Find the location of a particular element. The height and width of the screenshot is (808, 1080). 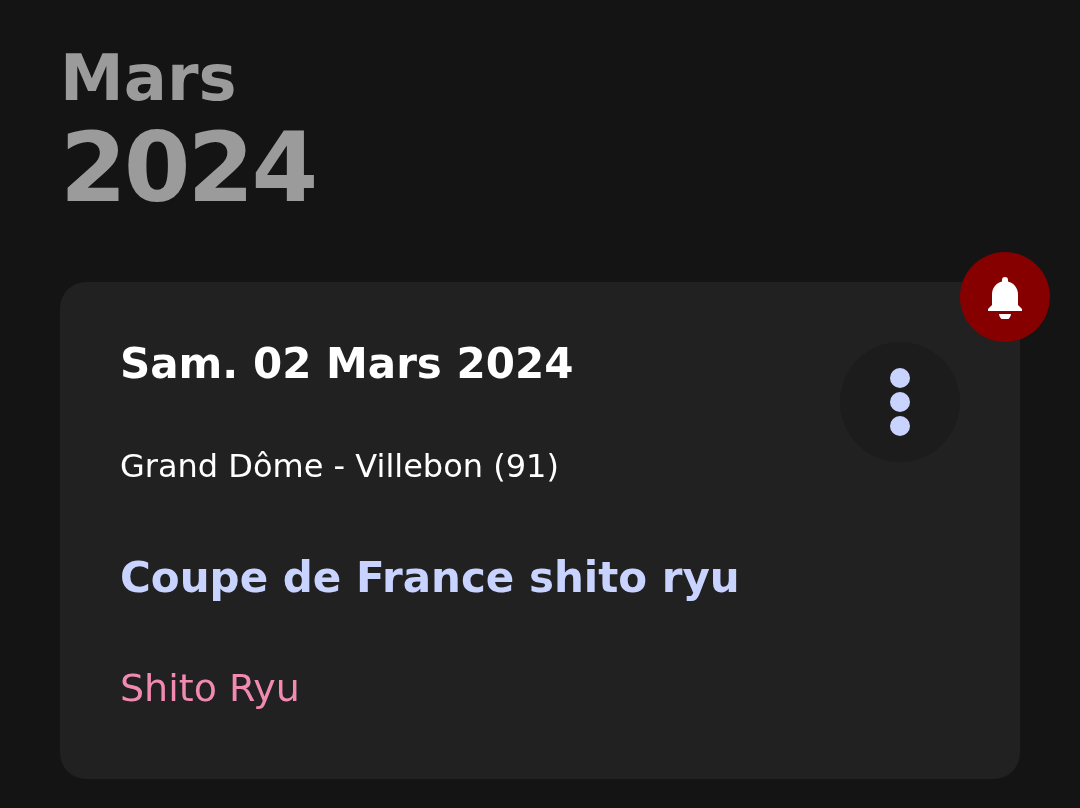

month-heading: Mars is located at coordinates (148, 78).